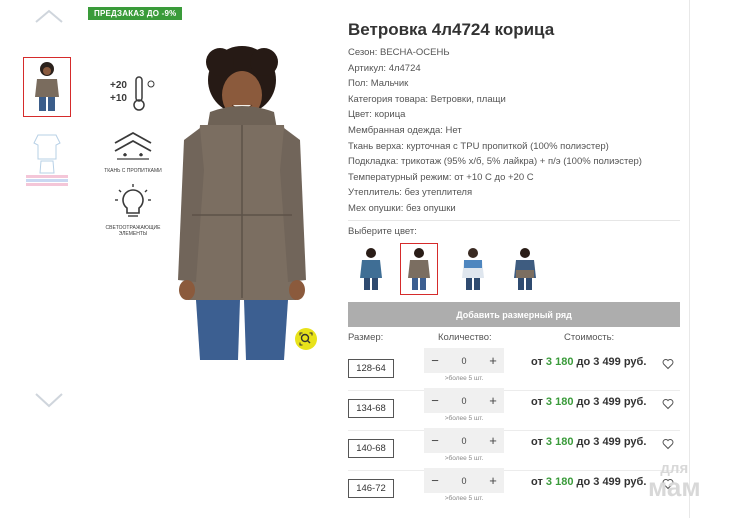  Describe the element at coordinates (689, 259) in the screenshot. I see `panel-border` at that location.